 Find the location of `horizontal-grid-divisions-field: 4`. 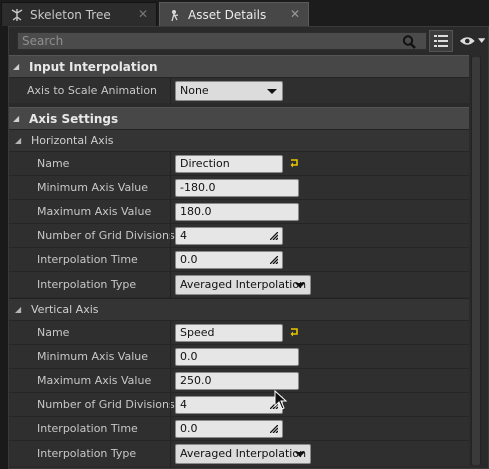

horizontal-grid-divisions-field: 4 is located at coordinates (229, 236).